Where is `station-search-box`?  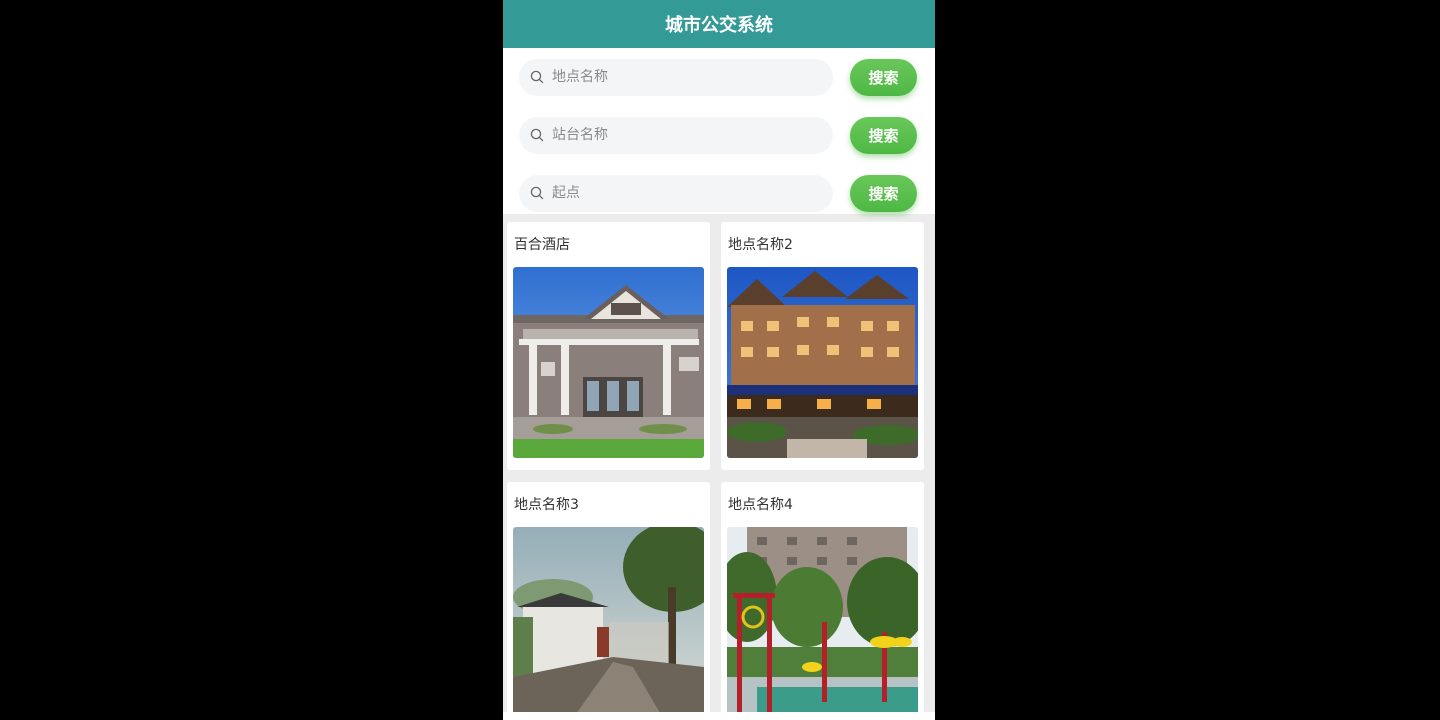
station-search-box is located at coordinates (676, 135).